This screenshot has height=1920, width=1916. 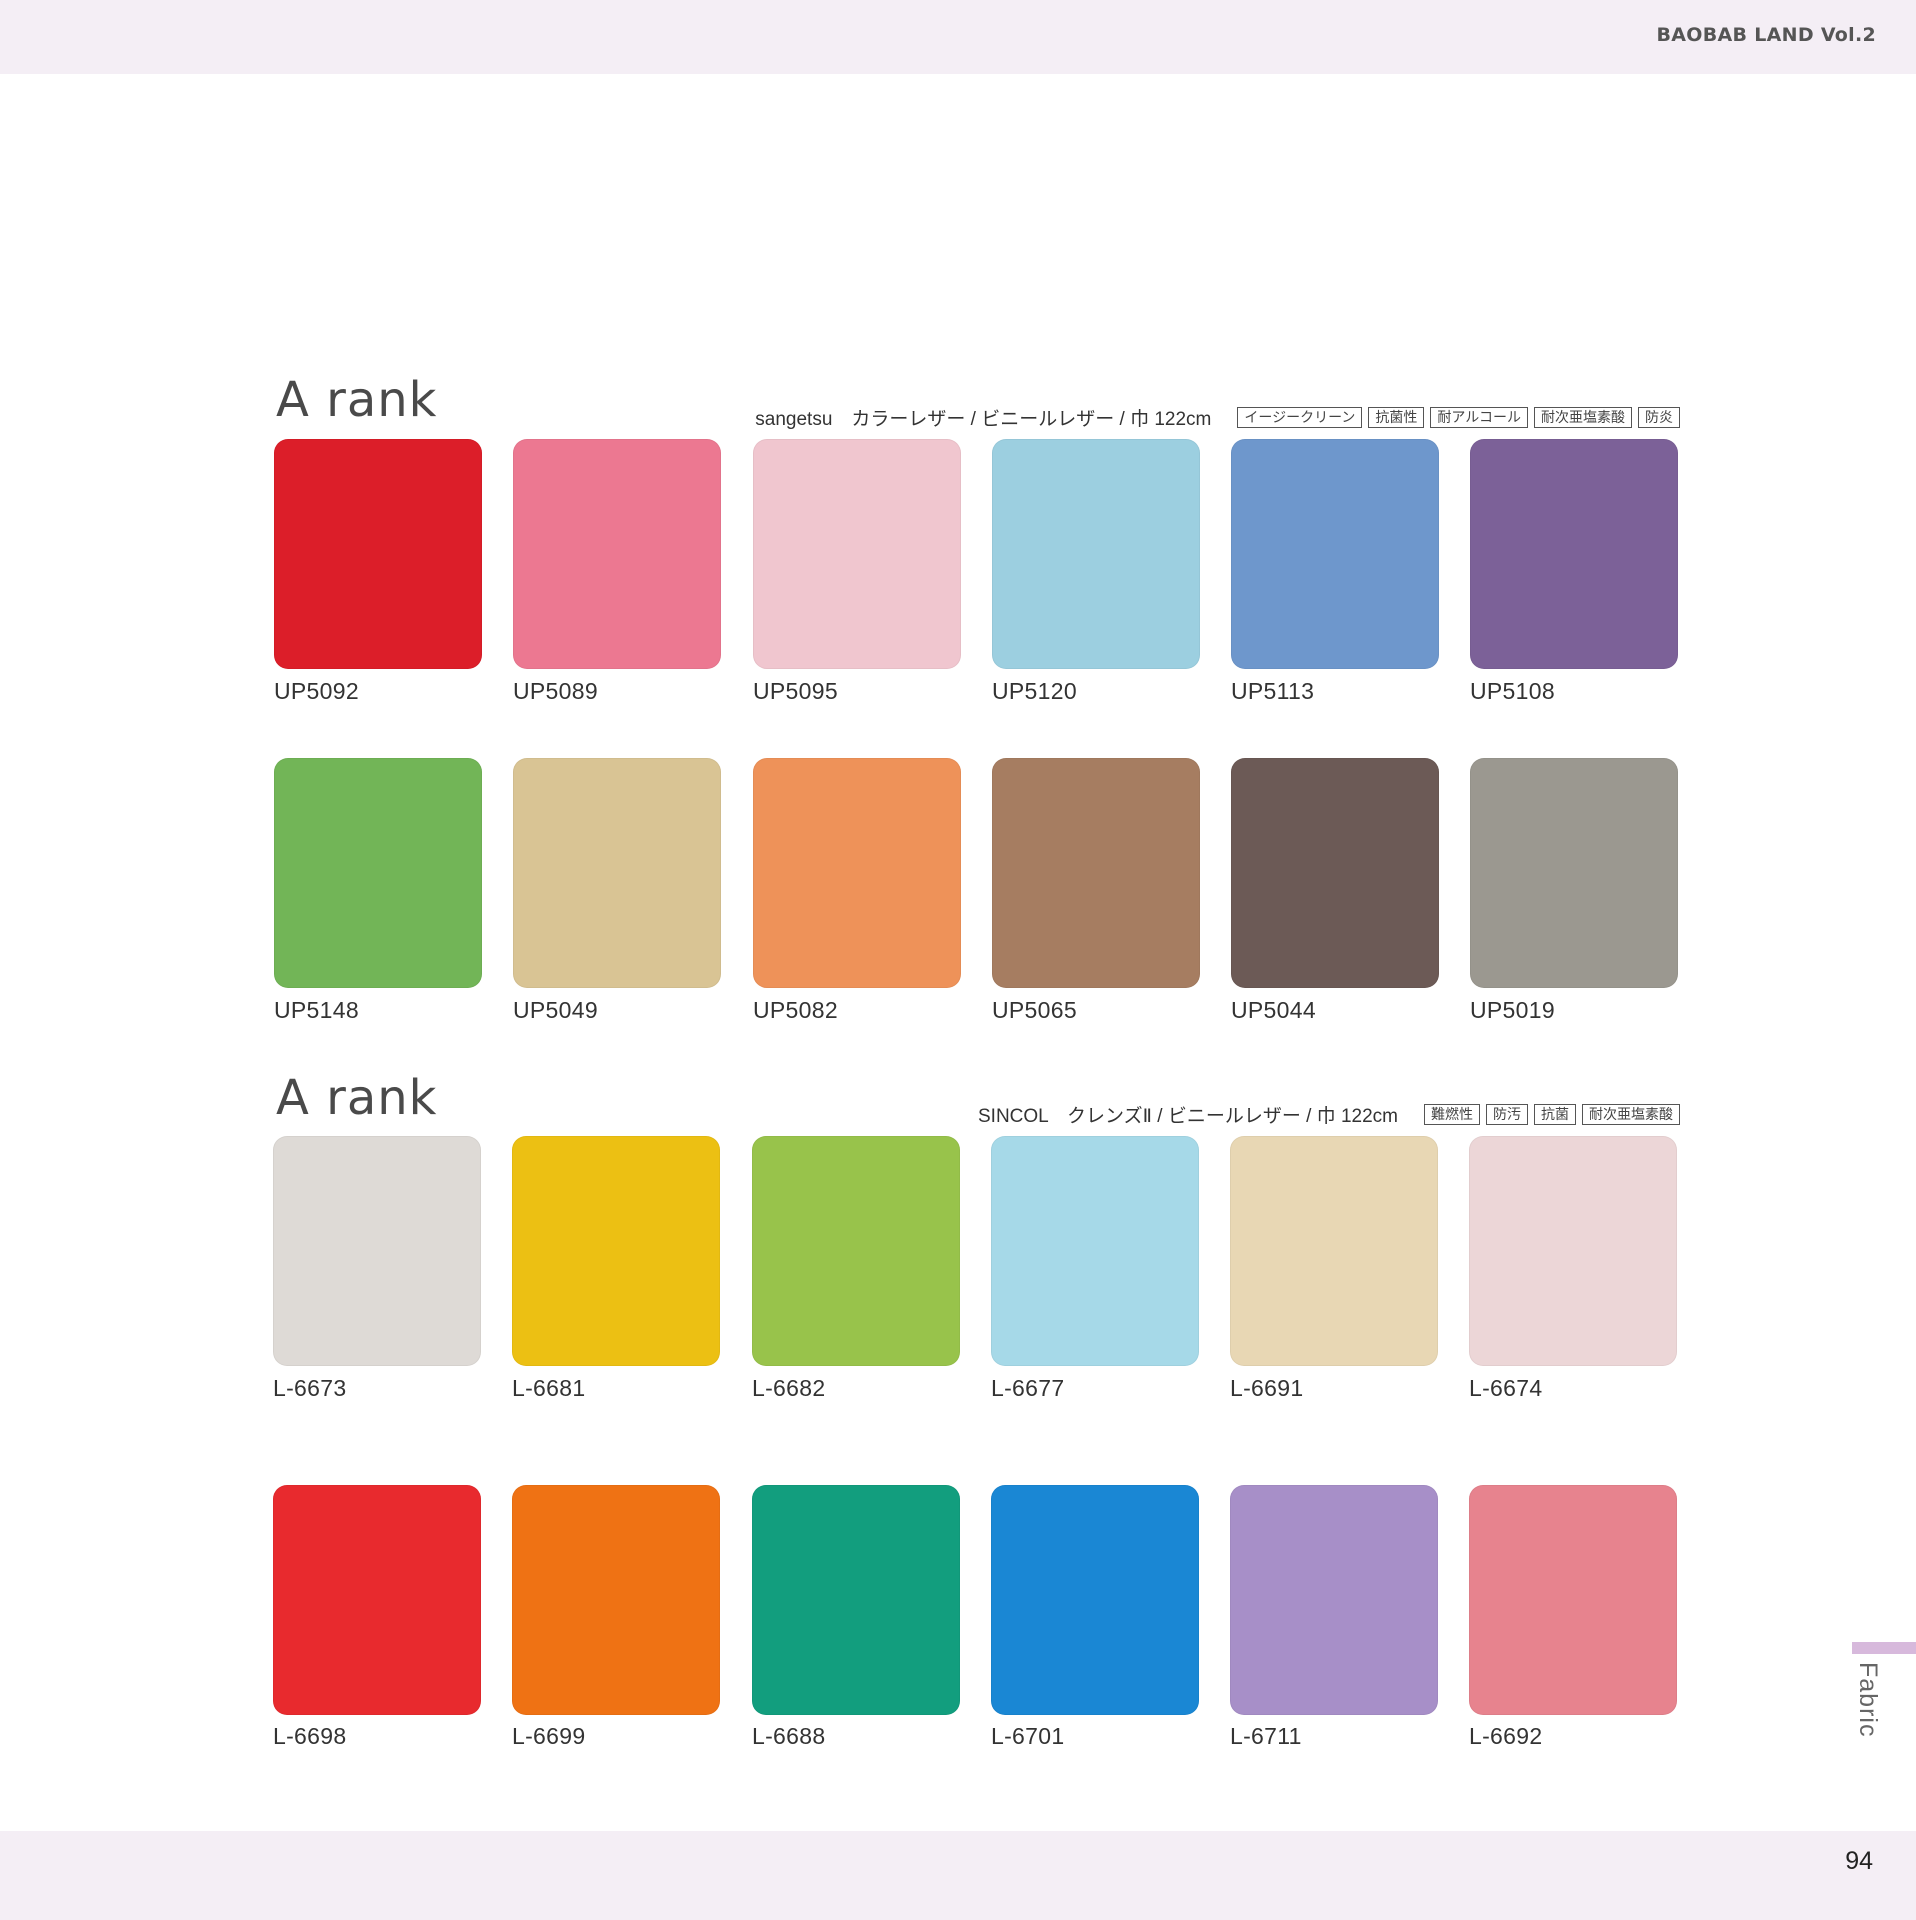 What do you see at coordinates (316, 1010) in the screenshot?
I see `swatch-code: UP5148` at bounding box center [316, 1010].